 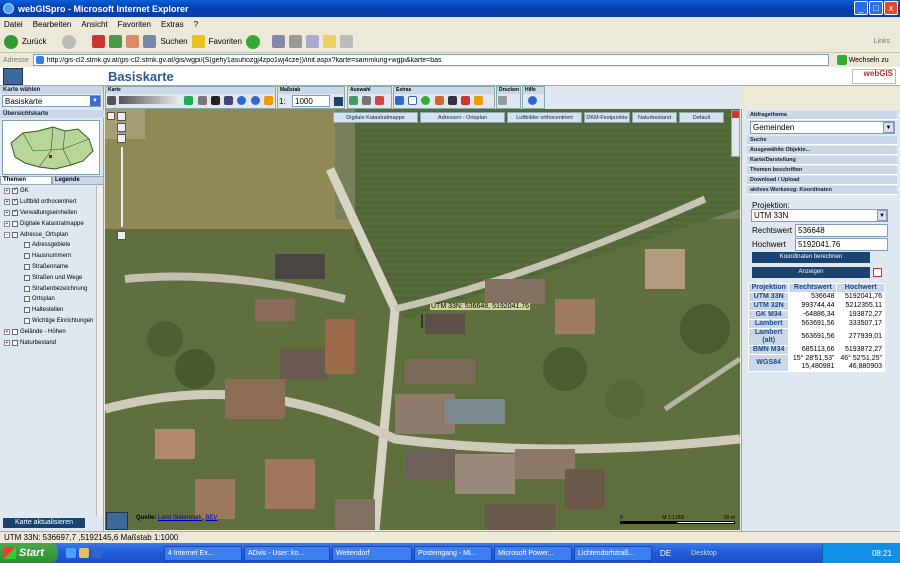 I want to click on clock: 08:21, so click(x=882, y=553).